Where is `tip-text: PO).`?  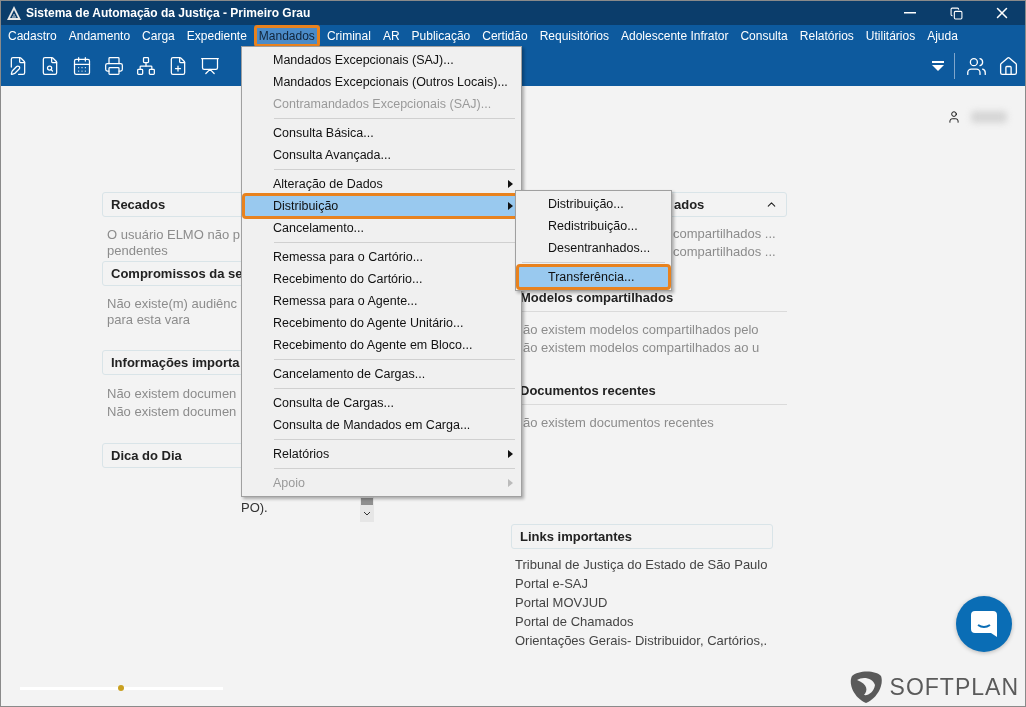
tip-text: PO). is located at coordinates (255, 507).